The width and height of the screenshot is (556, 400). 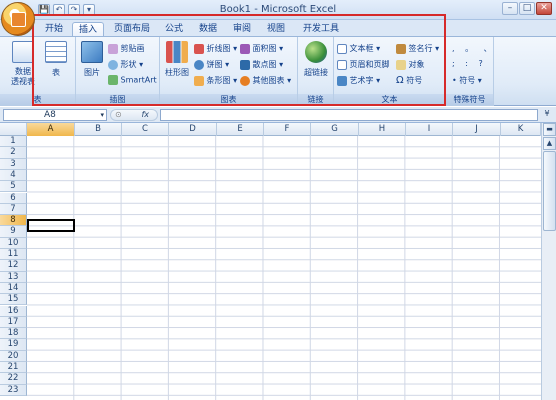 I want to click on row-header: 16, so click(x=13, y=311).